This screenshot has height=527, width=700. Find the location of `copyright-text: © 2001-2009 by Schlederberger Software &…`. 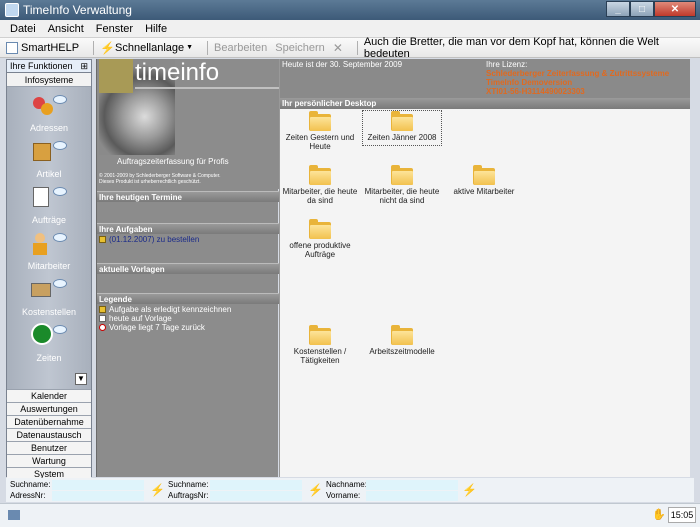

copyright-text: © 2001-2009 by Schlederberger Software &… is located at coordinates (160, 179).